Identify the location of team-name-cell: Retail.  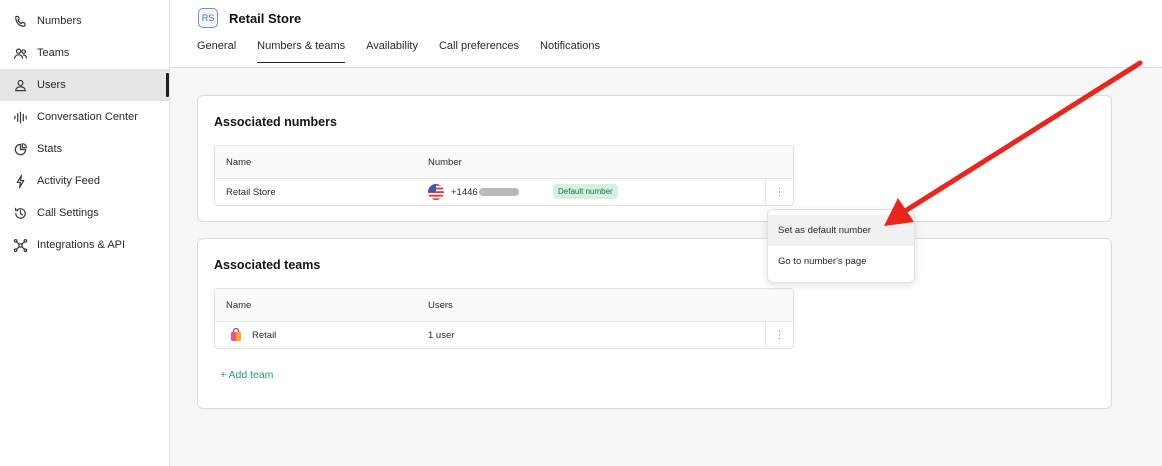
(252, 335).